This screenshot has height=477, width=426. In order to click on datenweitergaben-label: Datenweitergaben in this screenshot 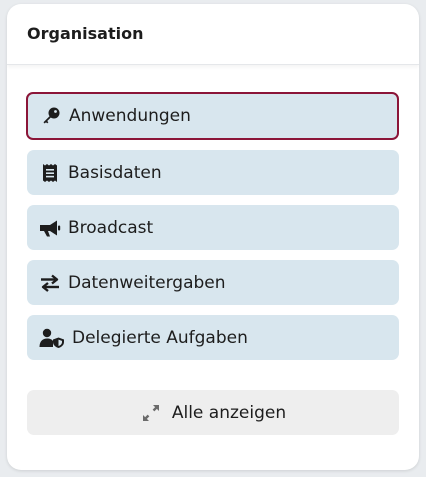, I will do `click(147, 282)`.